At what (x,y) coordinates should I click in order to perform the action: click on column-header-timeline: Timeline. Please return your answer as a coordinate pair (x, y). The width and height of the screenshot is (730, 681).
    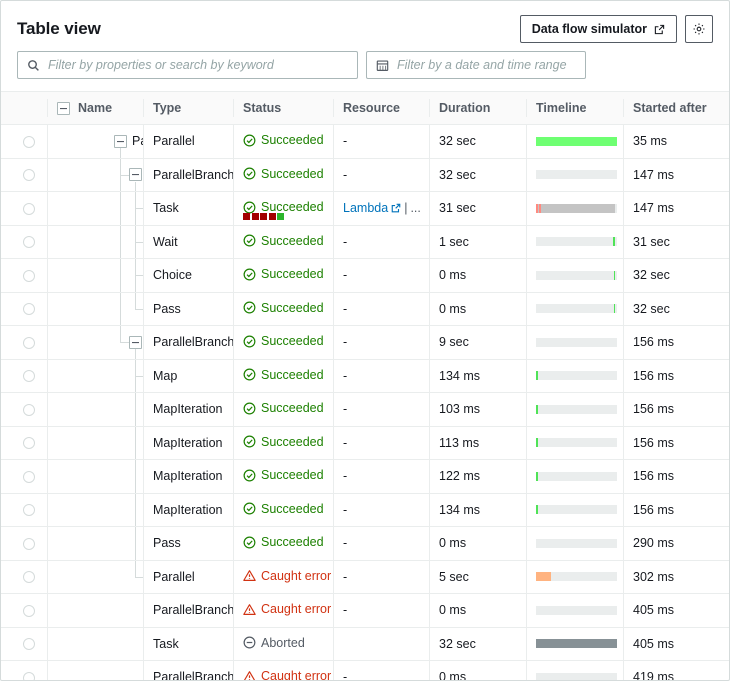
    Looking at the image, I should click on (574, 108).